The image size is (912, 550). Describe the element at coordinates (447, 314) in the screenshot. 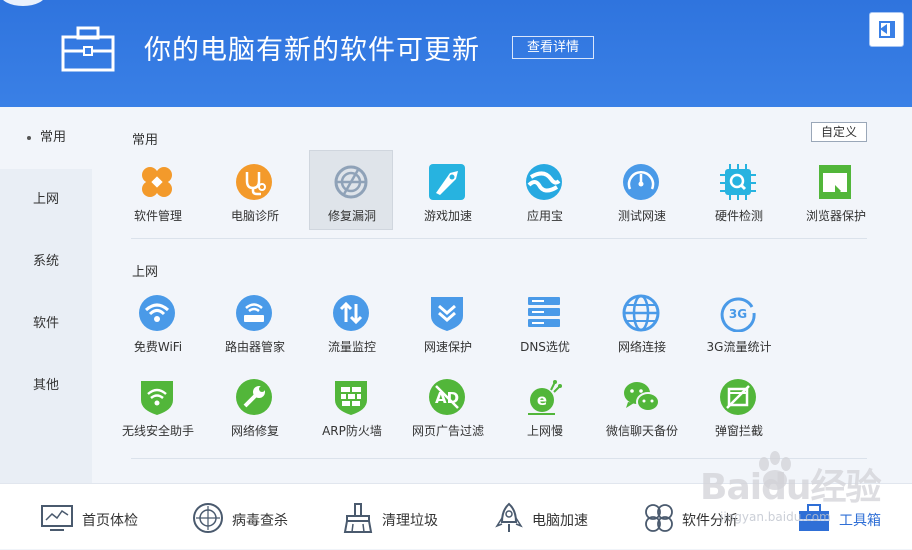

I see `speed-protect-icon` at that location.